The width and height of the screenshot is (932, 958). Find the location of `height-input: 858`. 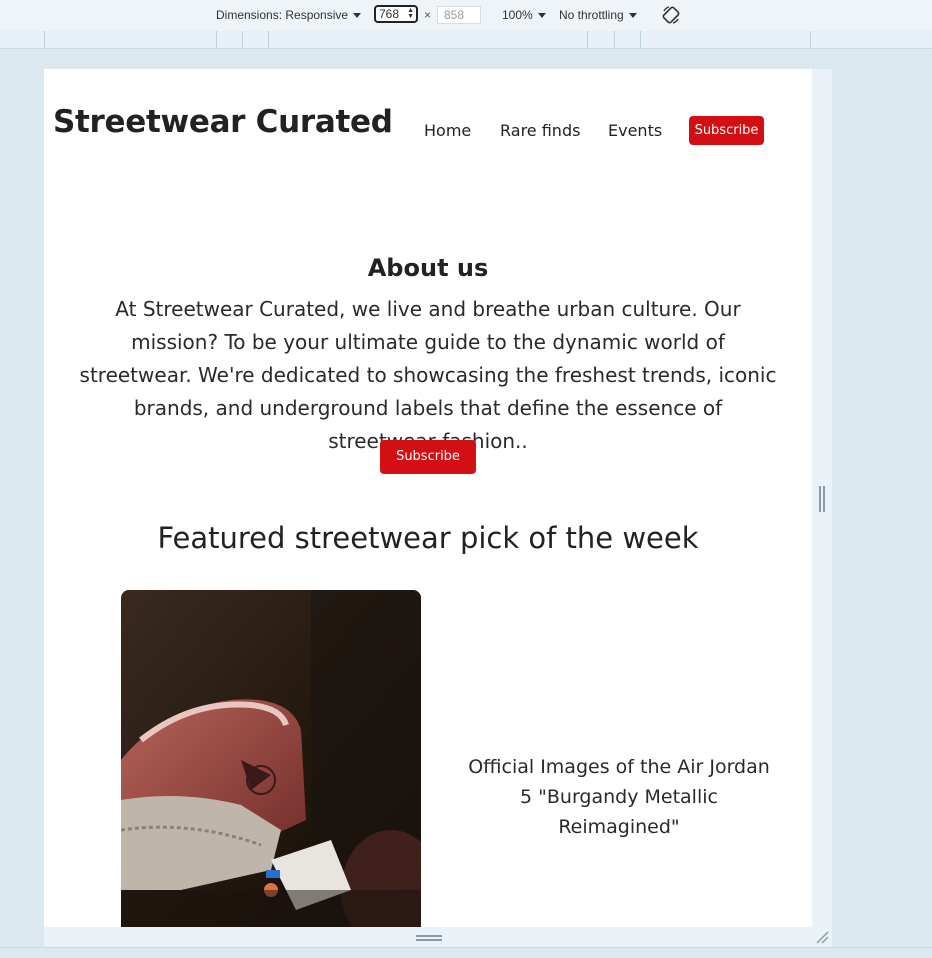

height-input: 858 is located at coordinates (459, 15).